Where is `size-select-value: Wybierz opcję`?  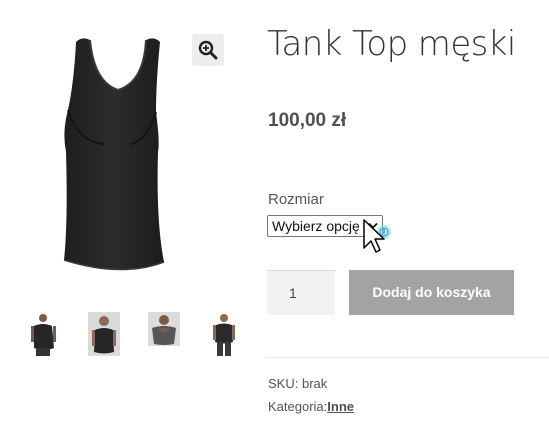
size-select-value: Wybierz opcję is located at coordinates (316, 226).